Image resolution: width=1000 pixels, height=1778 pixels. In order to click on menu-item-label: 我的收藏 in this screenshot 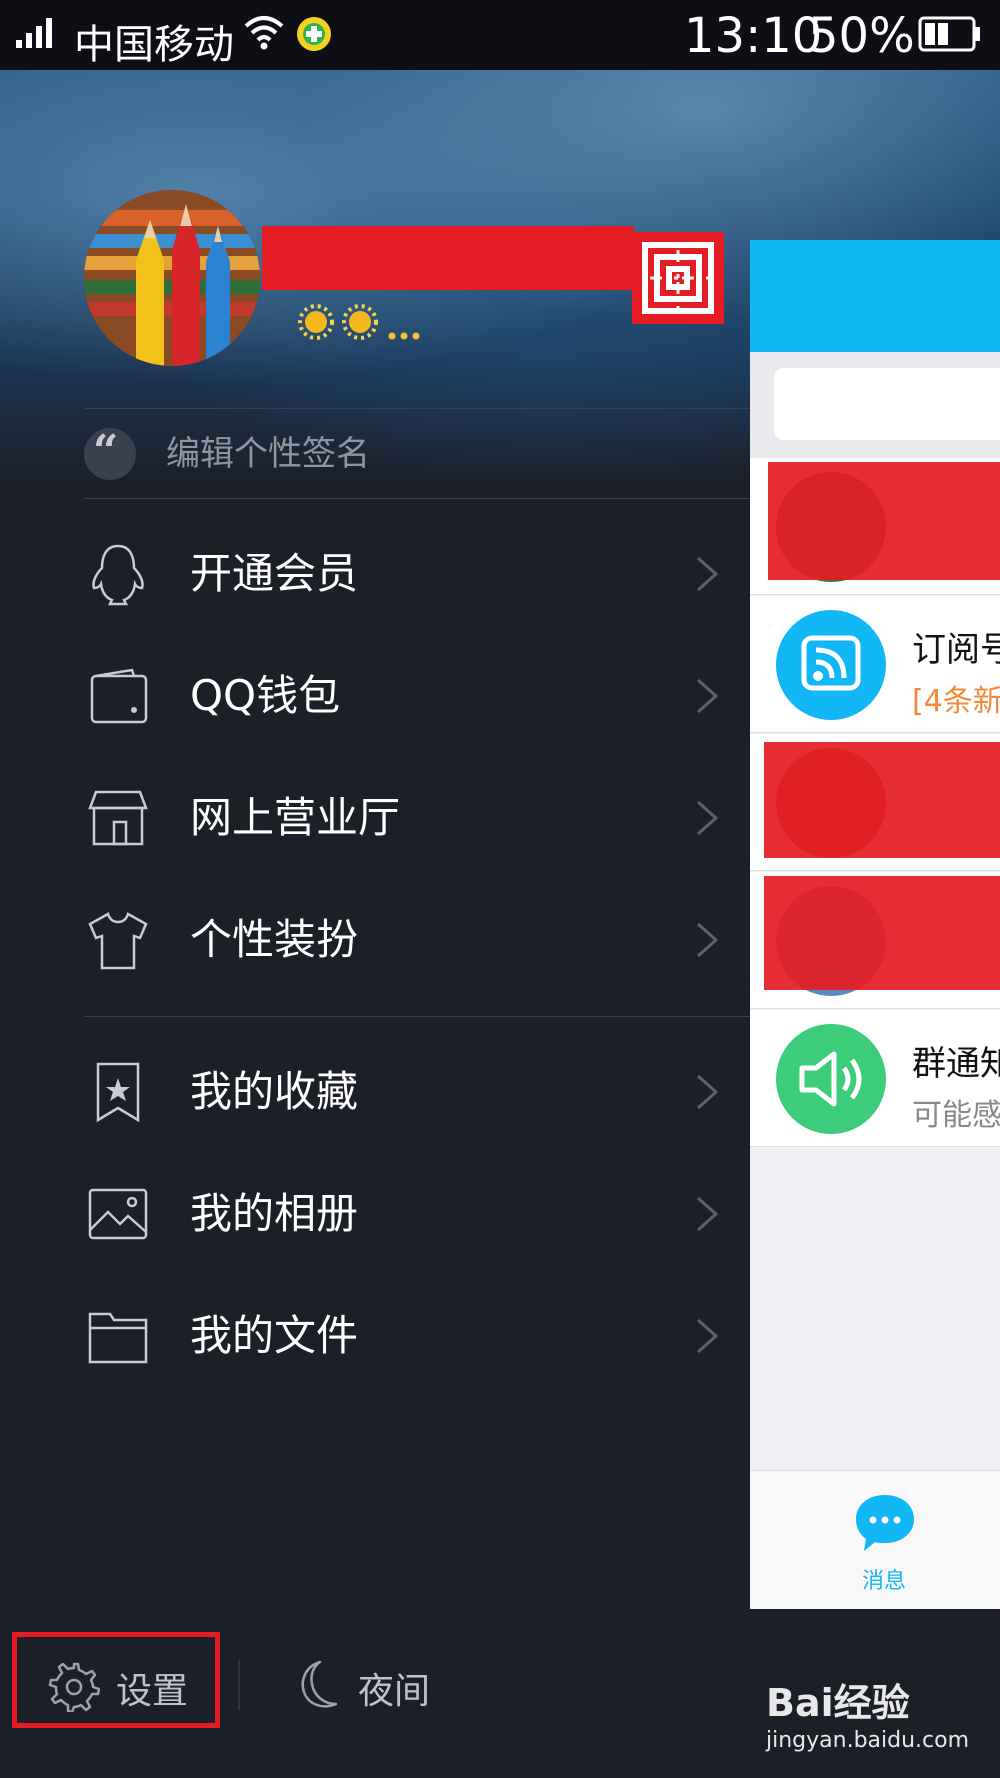, I will do `click(274, 1091)`.